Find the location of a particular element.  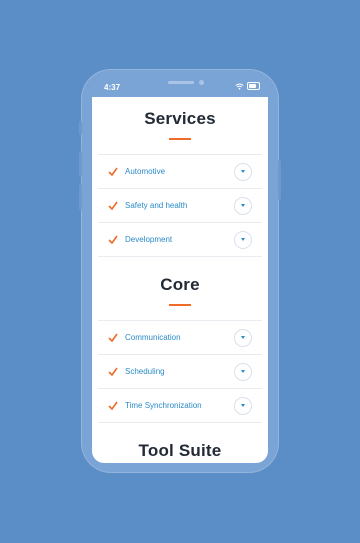

list-item: Safety and health is located at coordinates (180, 206).